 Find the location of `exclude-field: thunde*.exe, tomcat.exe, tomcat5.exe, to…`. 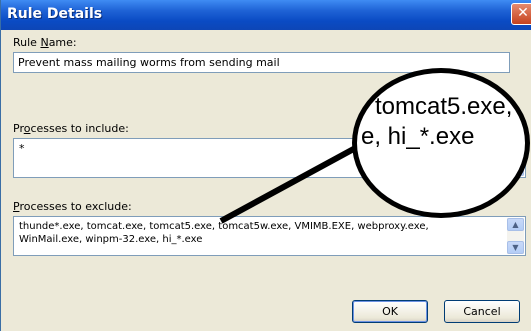

exclude-field: thunde*.exe, tomcat.exe, tomcat5.exe, to… is located at coordinates (269, 236).